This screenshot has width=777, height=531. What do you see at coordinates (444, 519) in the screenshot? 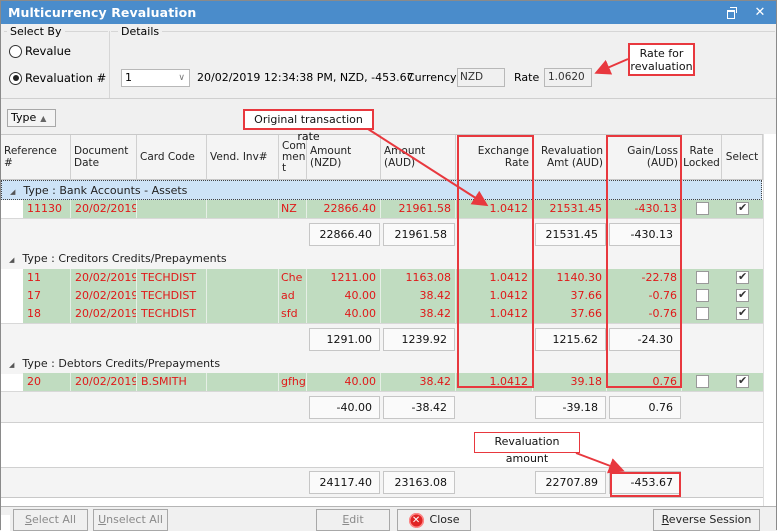
I see `close-button-label: Close` at bounding box center [444, 519].